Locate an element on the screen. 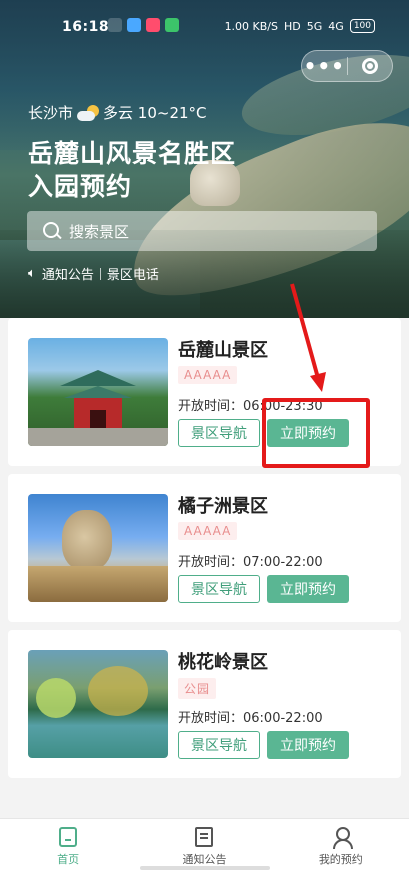 This screenshot has width=409, height=872. tab-label: 通知公告 is located at coordinates (204, 859).